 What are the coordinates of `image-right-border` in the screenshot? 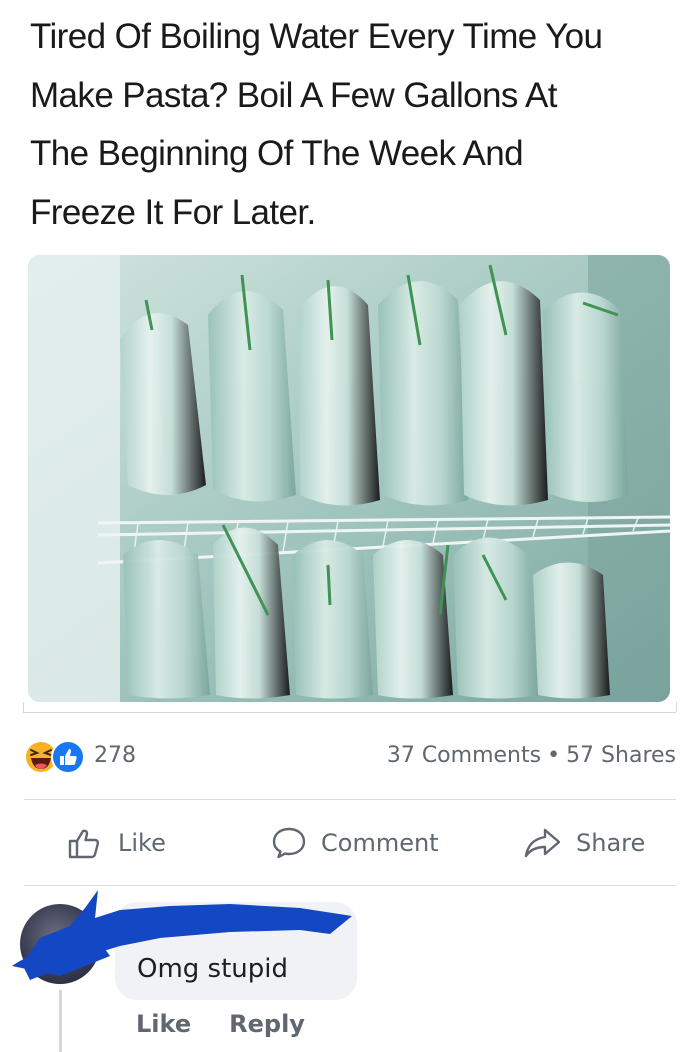 It's located at (676, 707).